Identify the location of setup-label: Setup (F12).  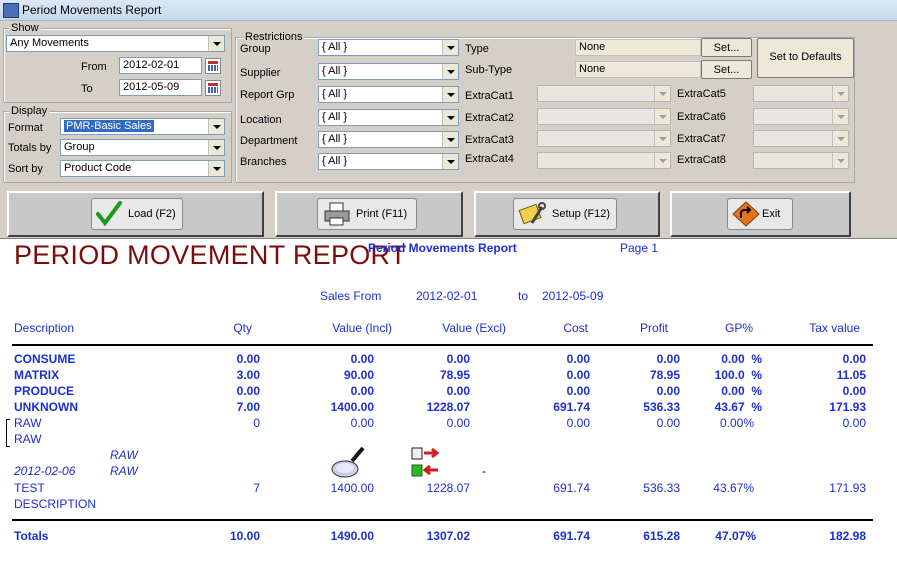
(581, 214).